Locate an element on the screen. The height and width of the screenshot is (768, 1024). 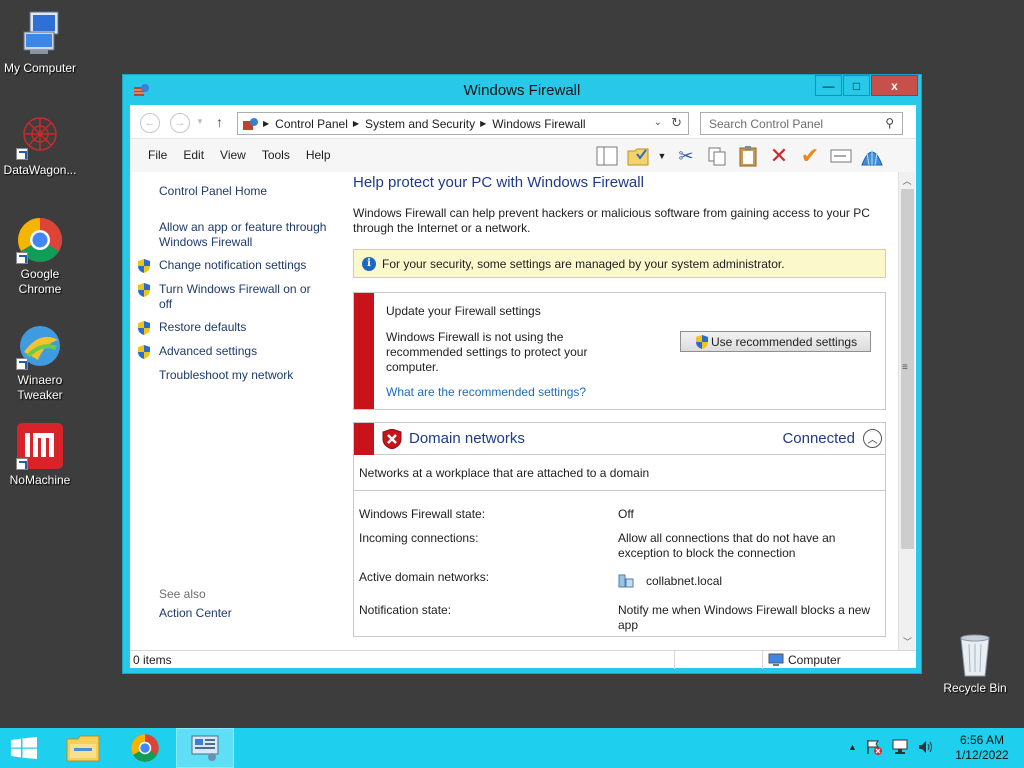
computer-icon is located at coordinates (40, 34).